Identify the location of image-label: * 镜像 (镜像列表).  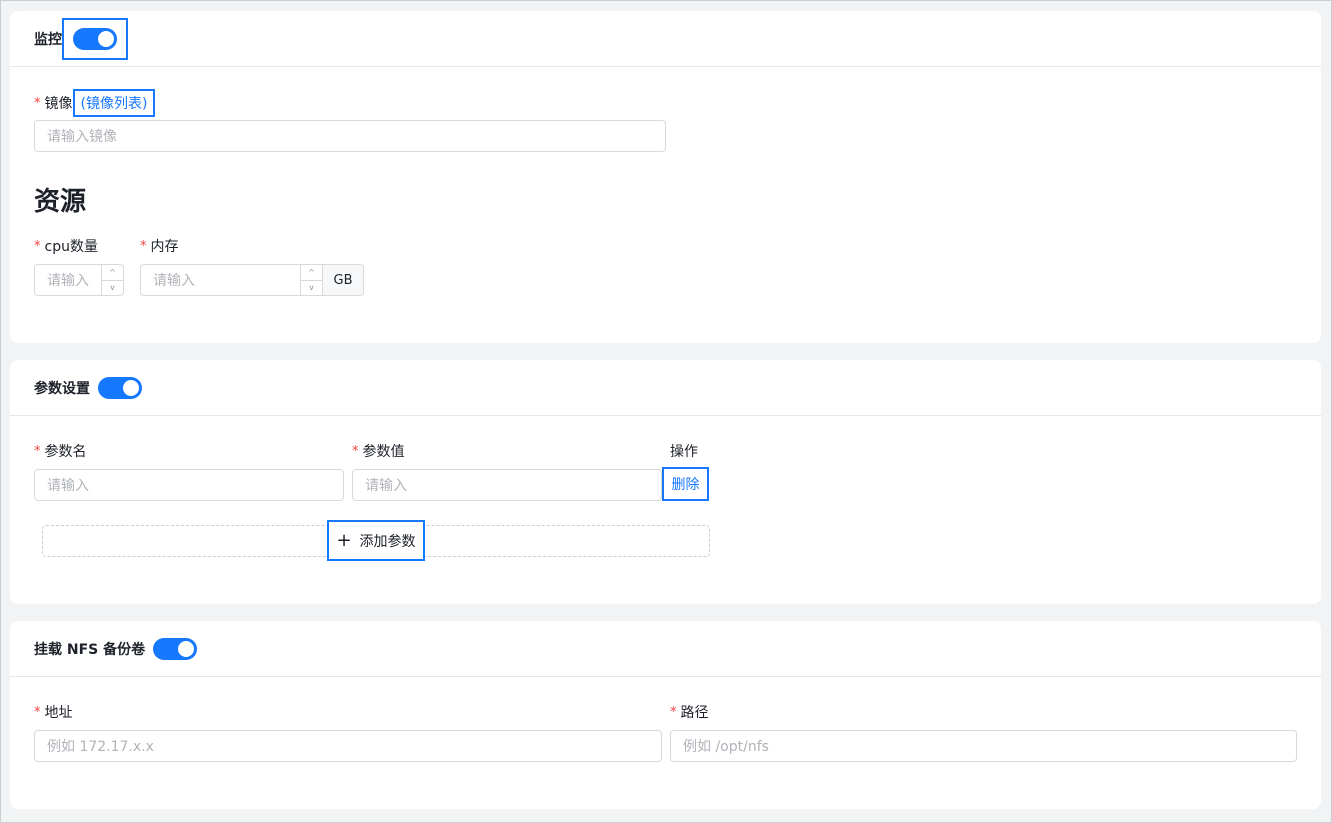
(95, 103).